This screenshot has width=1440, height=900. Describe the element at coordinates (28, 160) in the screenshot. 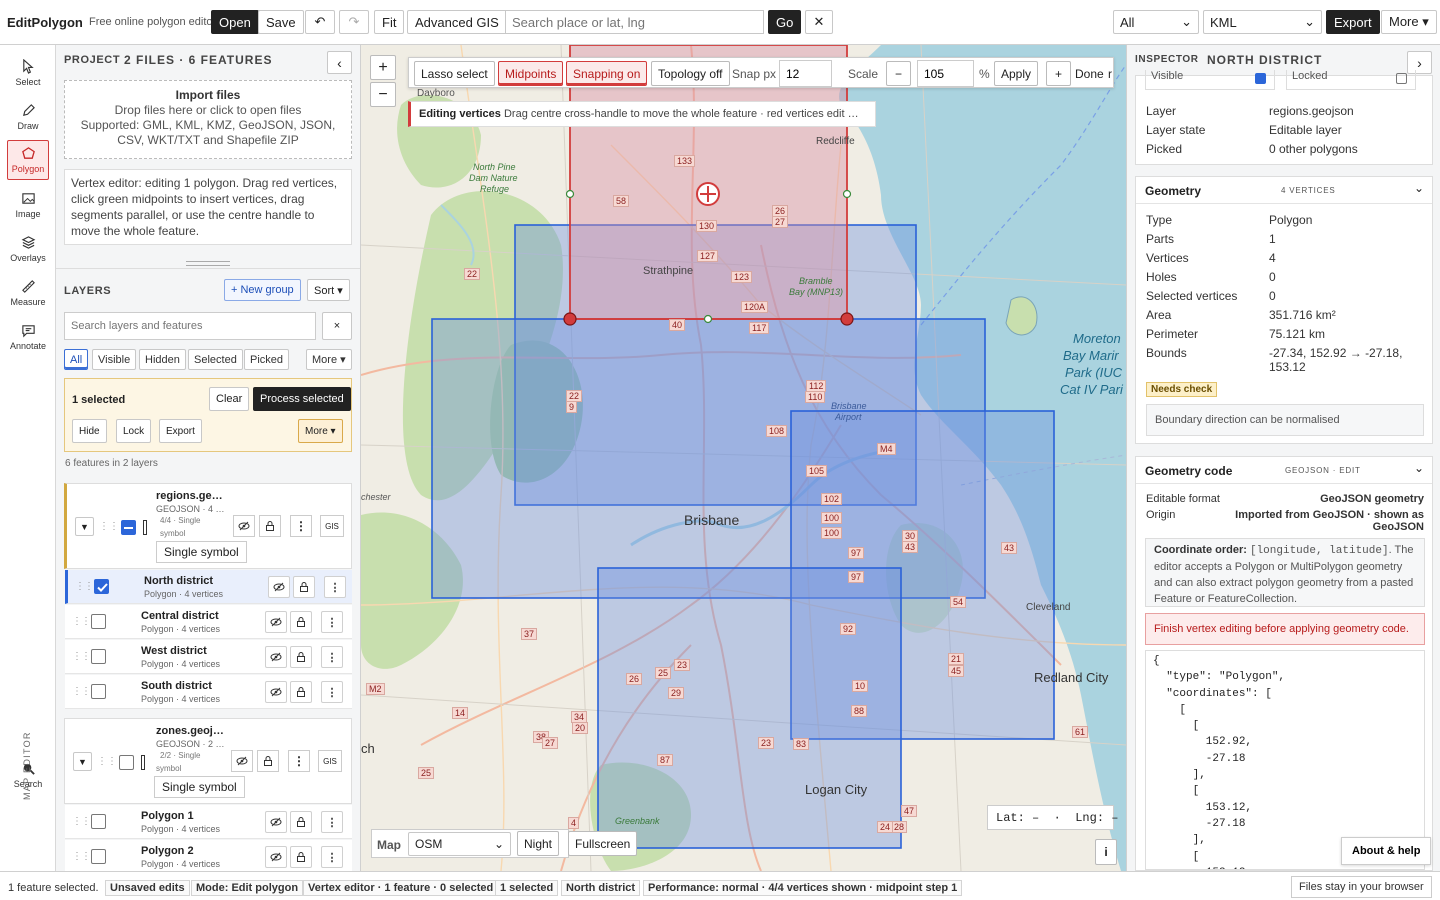

I see `tool-polygon: Polygon` at that location.